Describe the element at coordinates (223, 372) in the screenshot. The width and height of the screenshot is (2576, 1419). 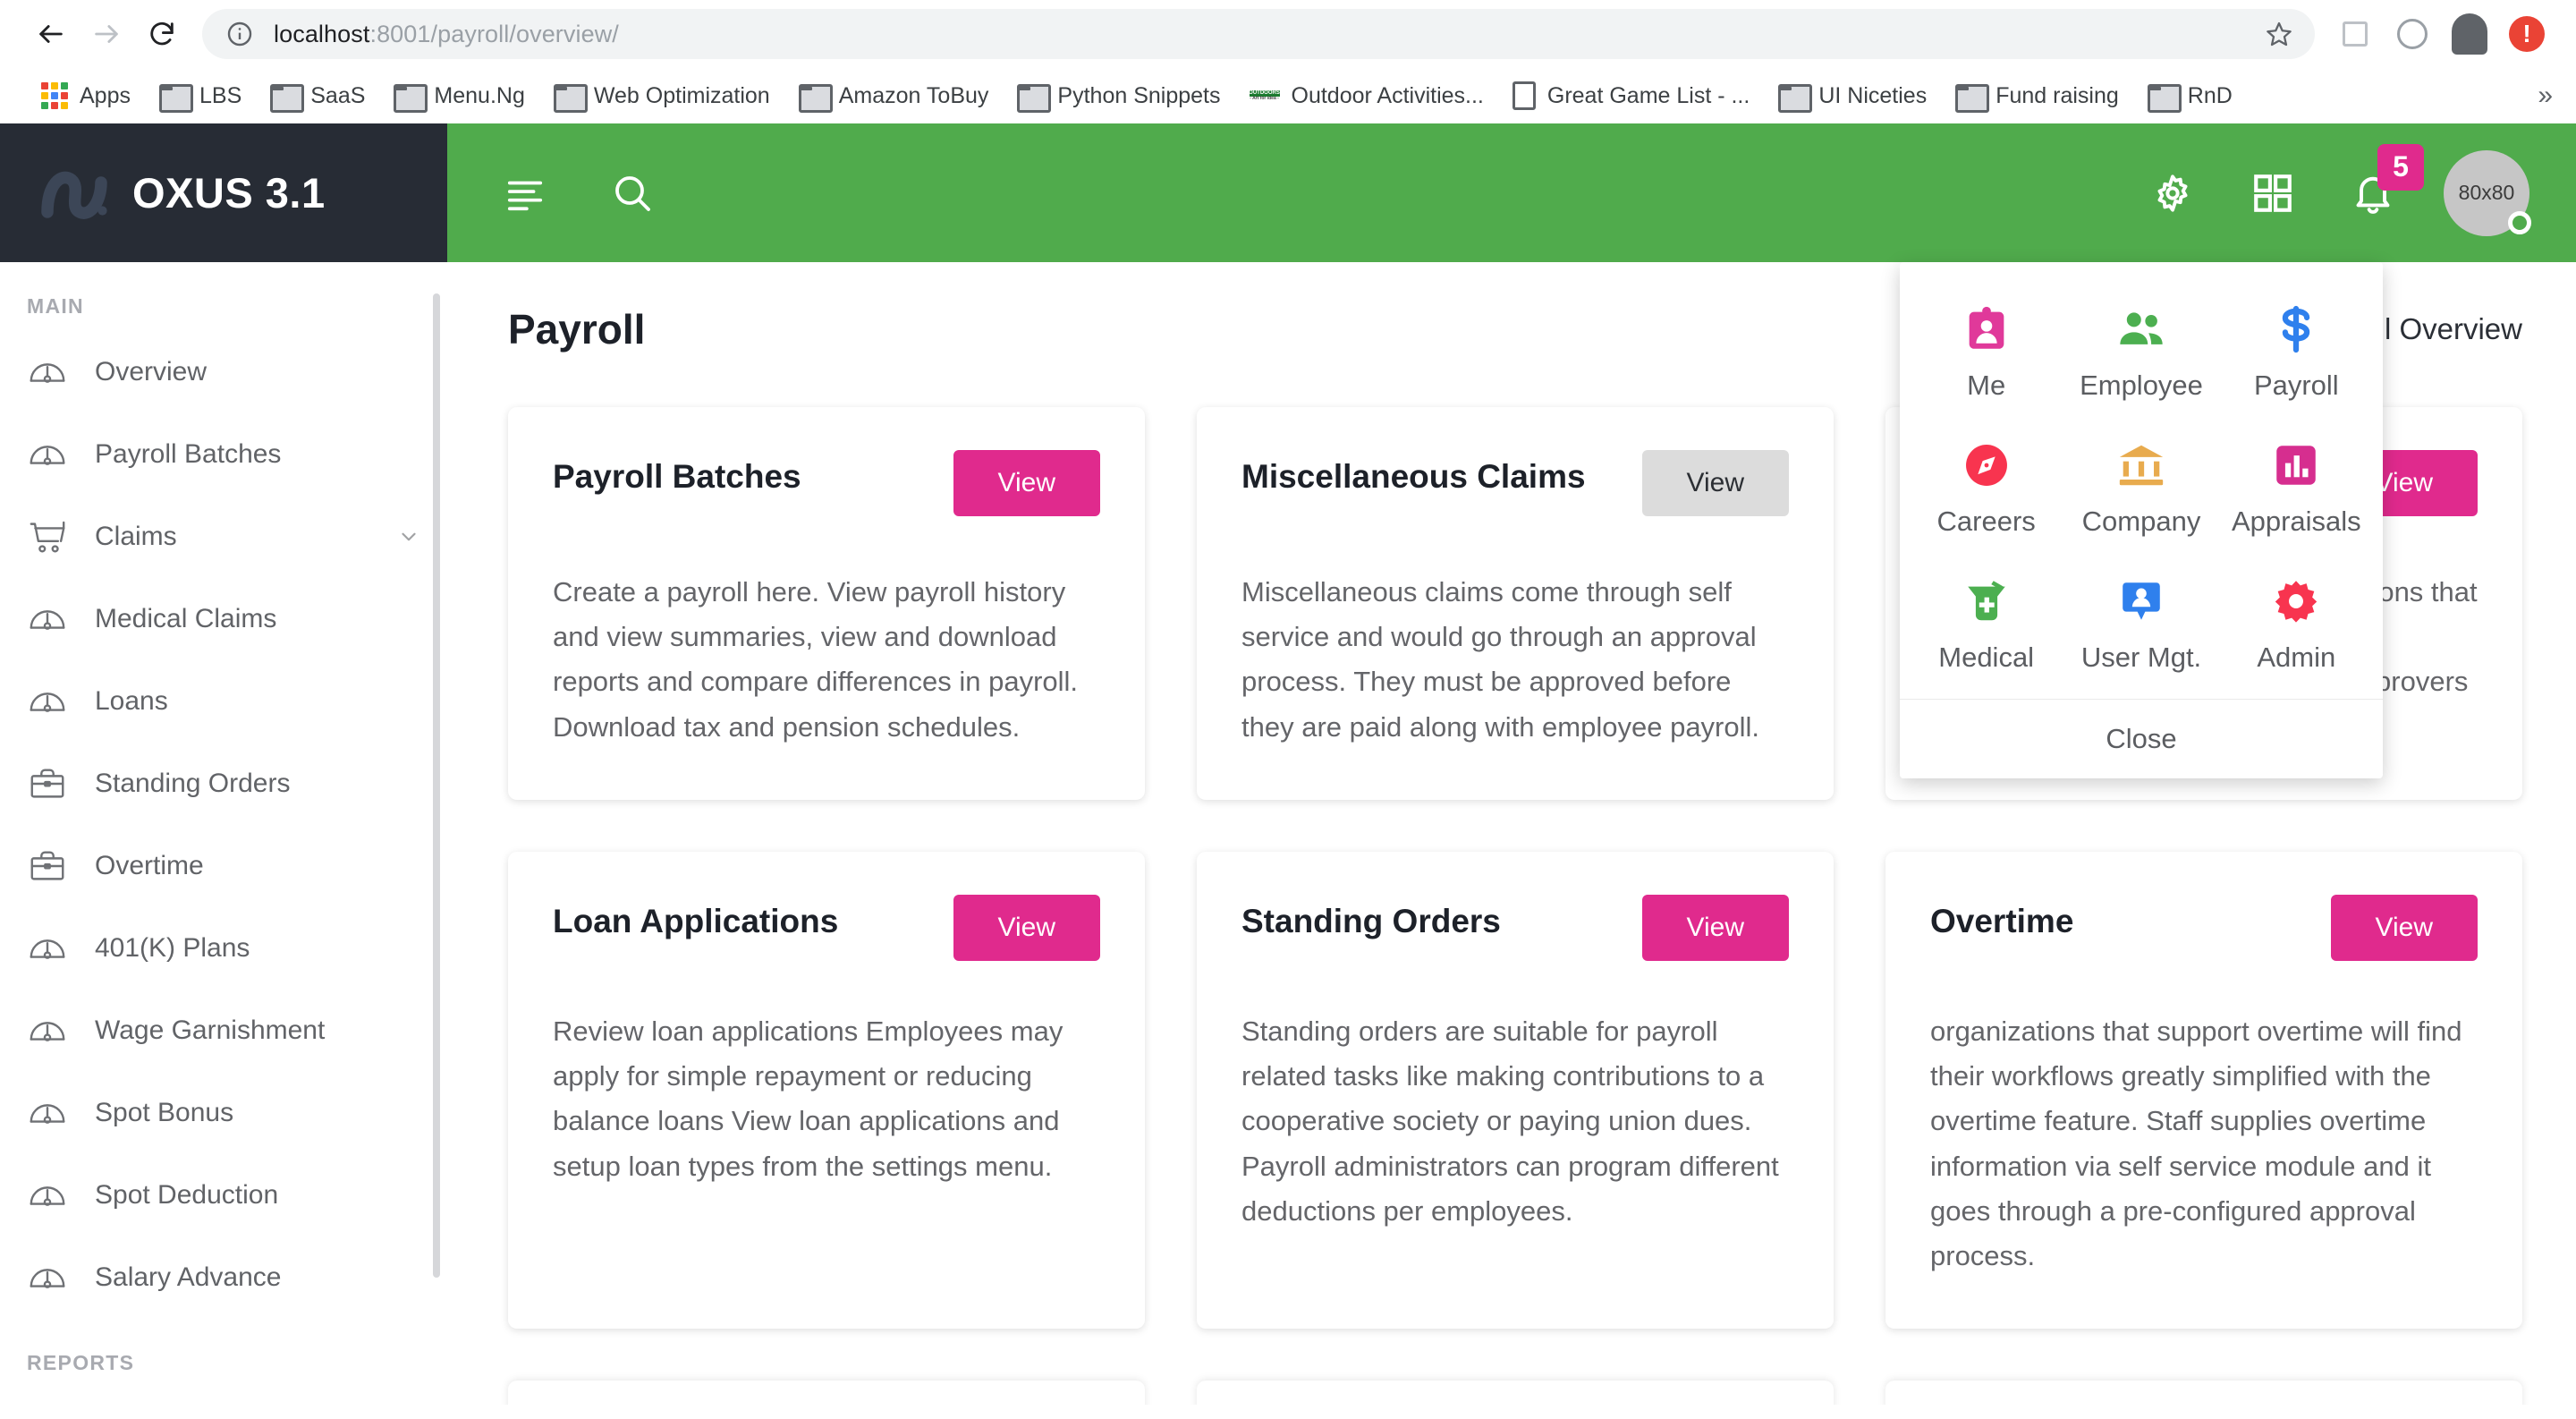
I see `sidebar-item-overview: Overview` at that location.